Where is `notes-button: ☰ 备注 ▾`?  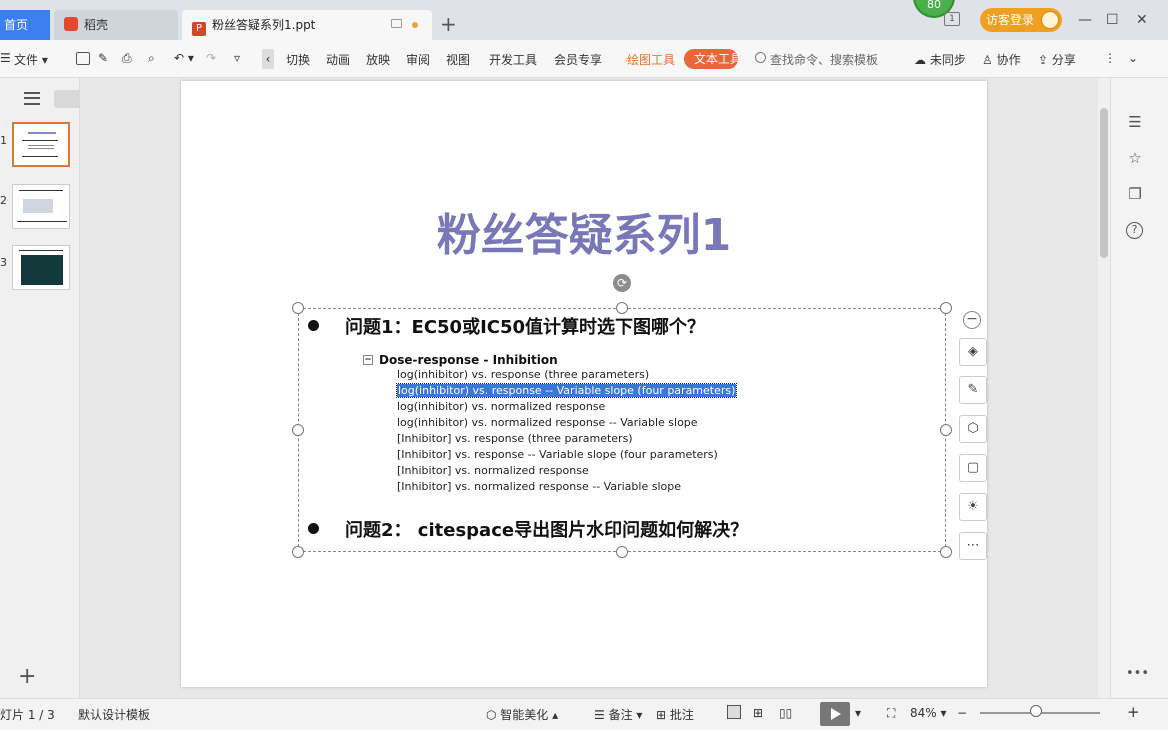 notes-button: ☰ 备注 ▾ is located at coordinates (618, 714).